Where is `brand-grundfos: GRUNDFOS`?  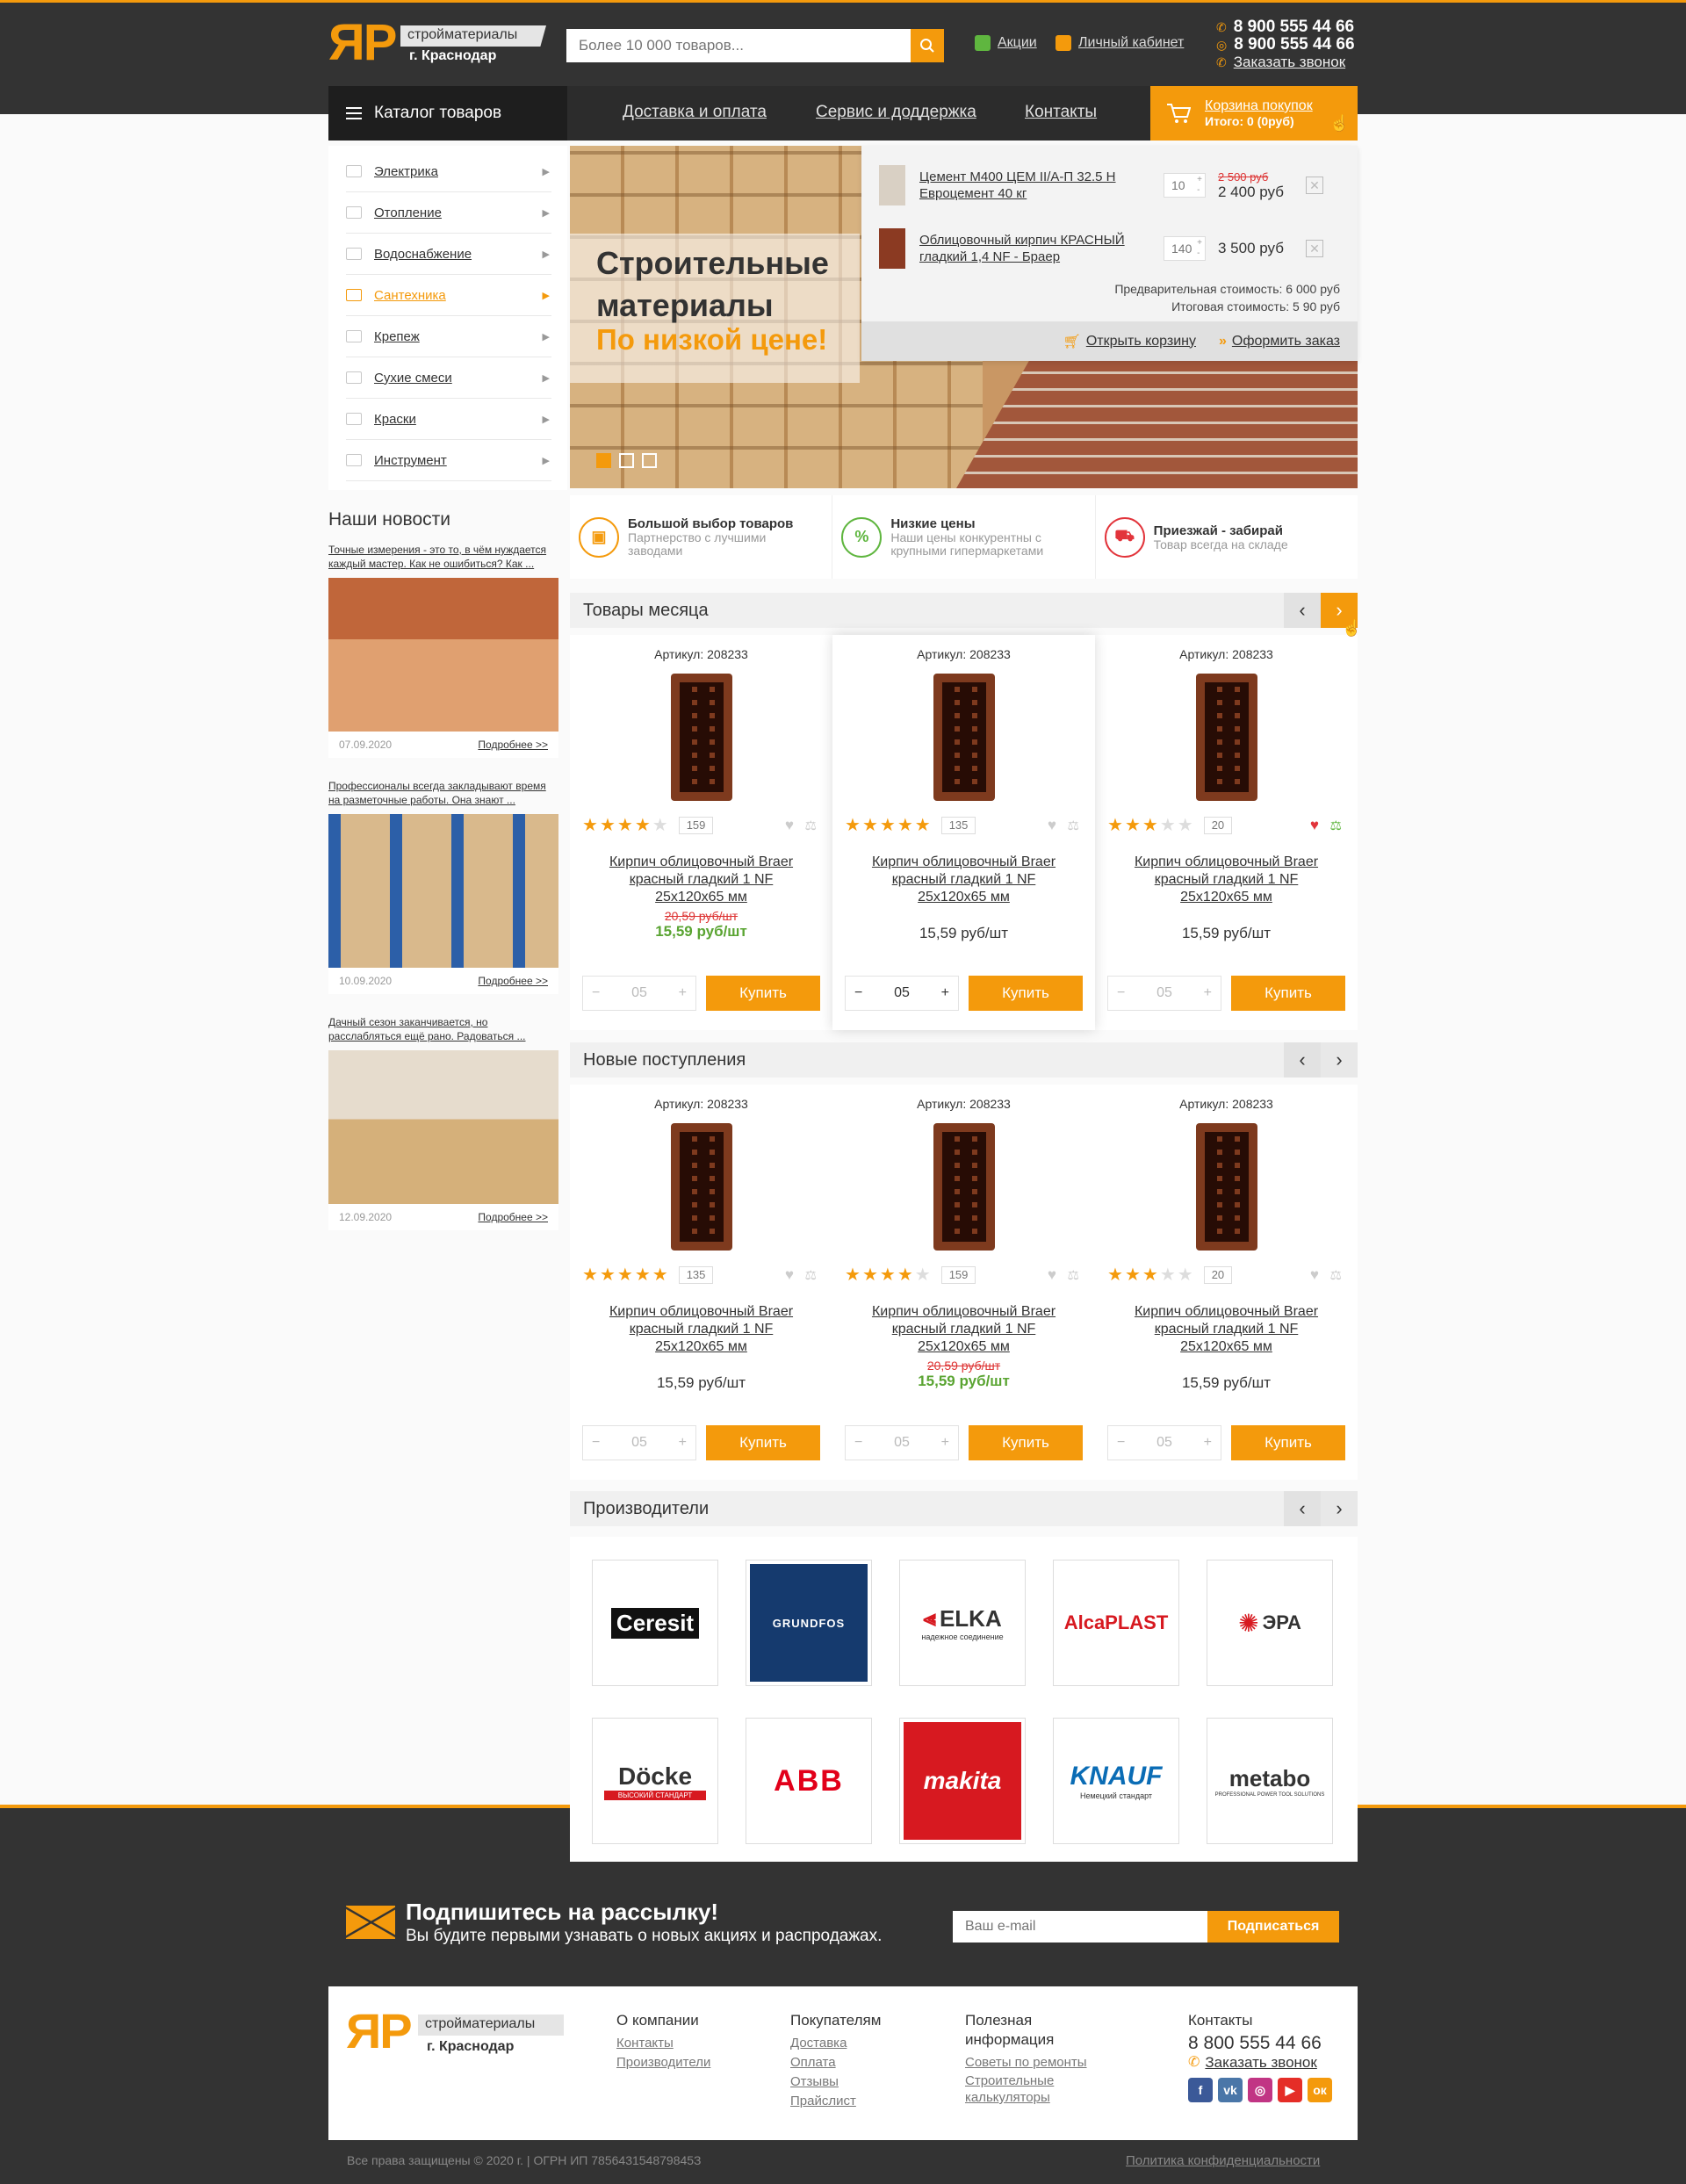 brand-grundfos: GRUNDFOS is located at coordinates (809, 1623).